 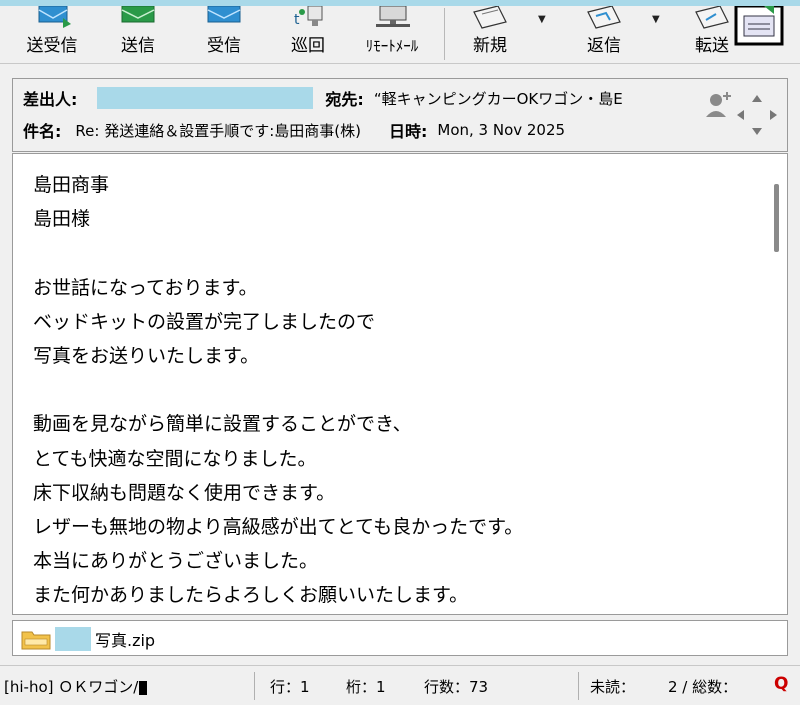 What do you see at coordinates (54, 17) in the screenshot?
I see `send-receive-icon` at bounding box center [54, 17].